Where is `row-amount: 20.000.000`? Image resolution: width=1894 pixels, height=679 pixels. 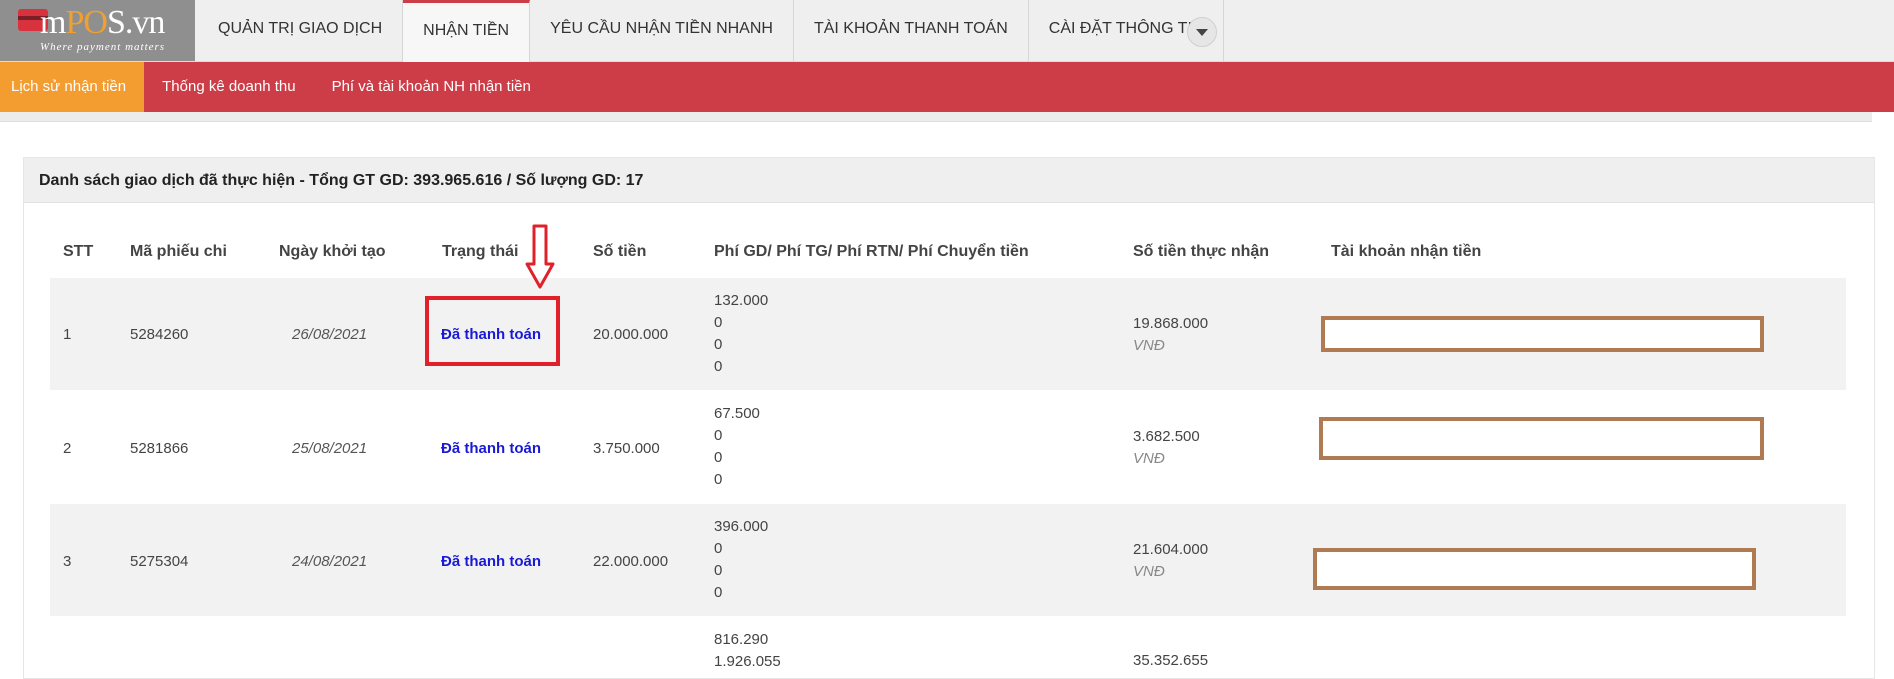
row-amount: 20.000.000 is located at coordinates (631, 334).